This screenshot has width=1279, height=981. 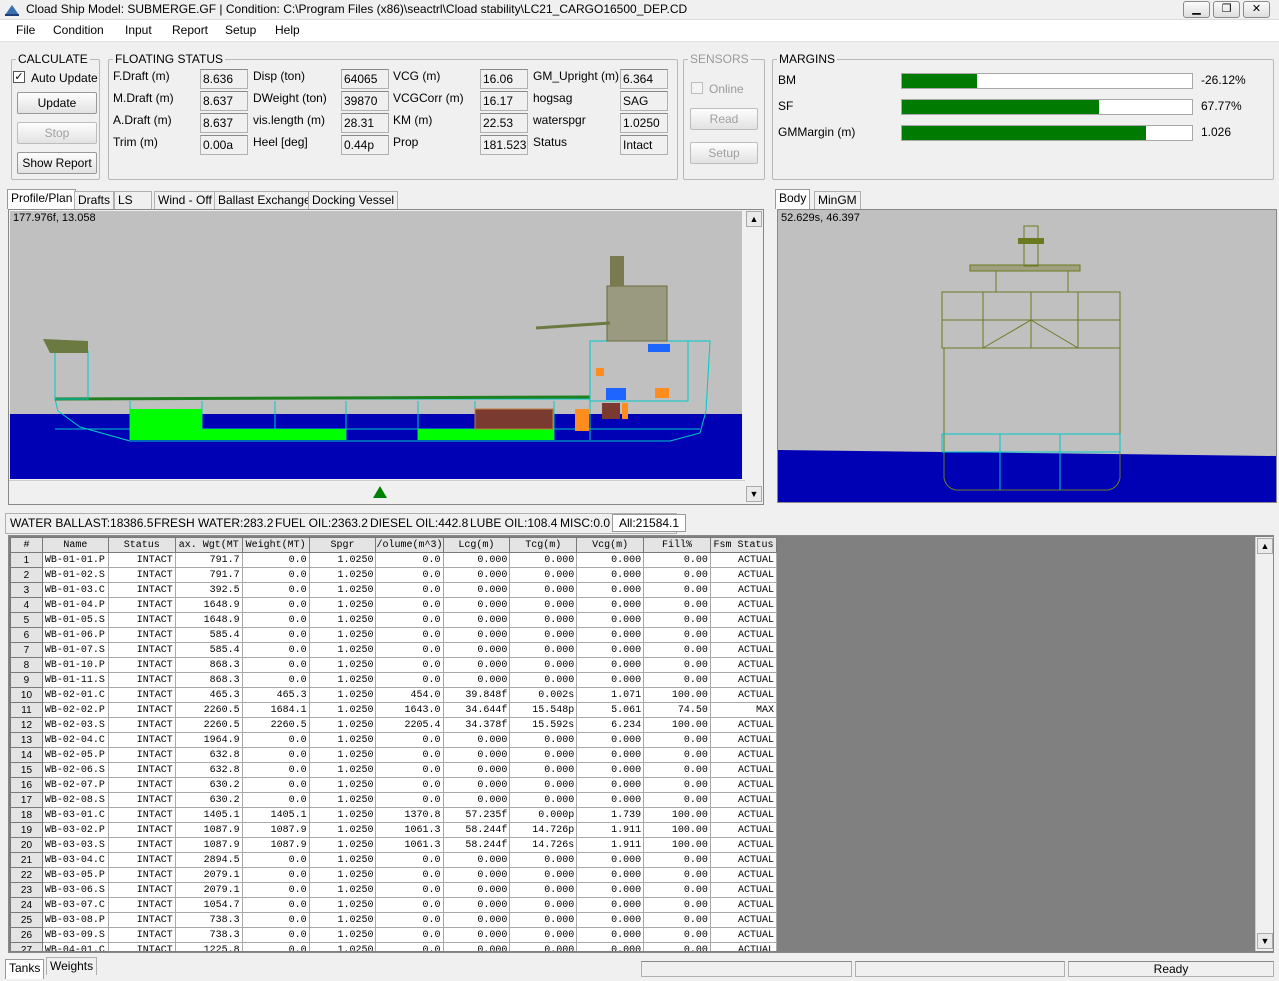 I want to click on row-index: 4, so click(x=26, y=605).